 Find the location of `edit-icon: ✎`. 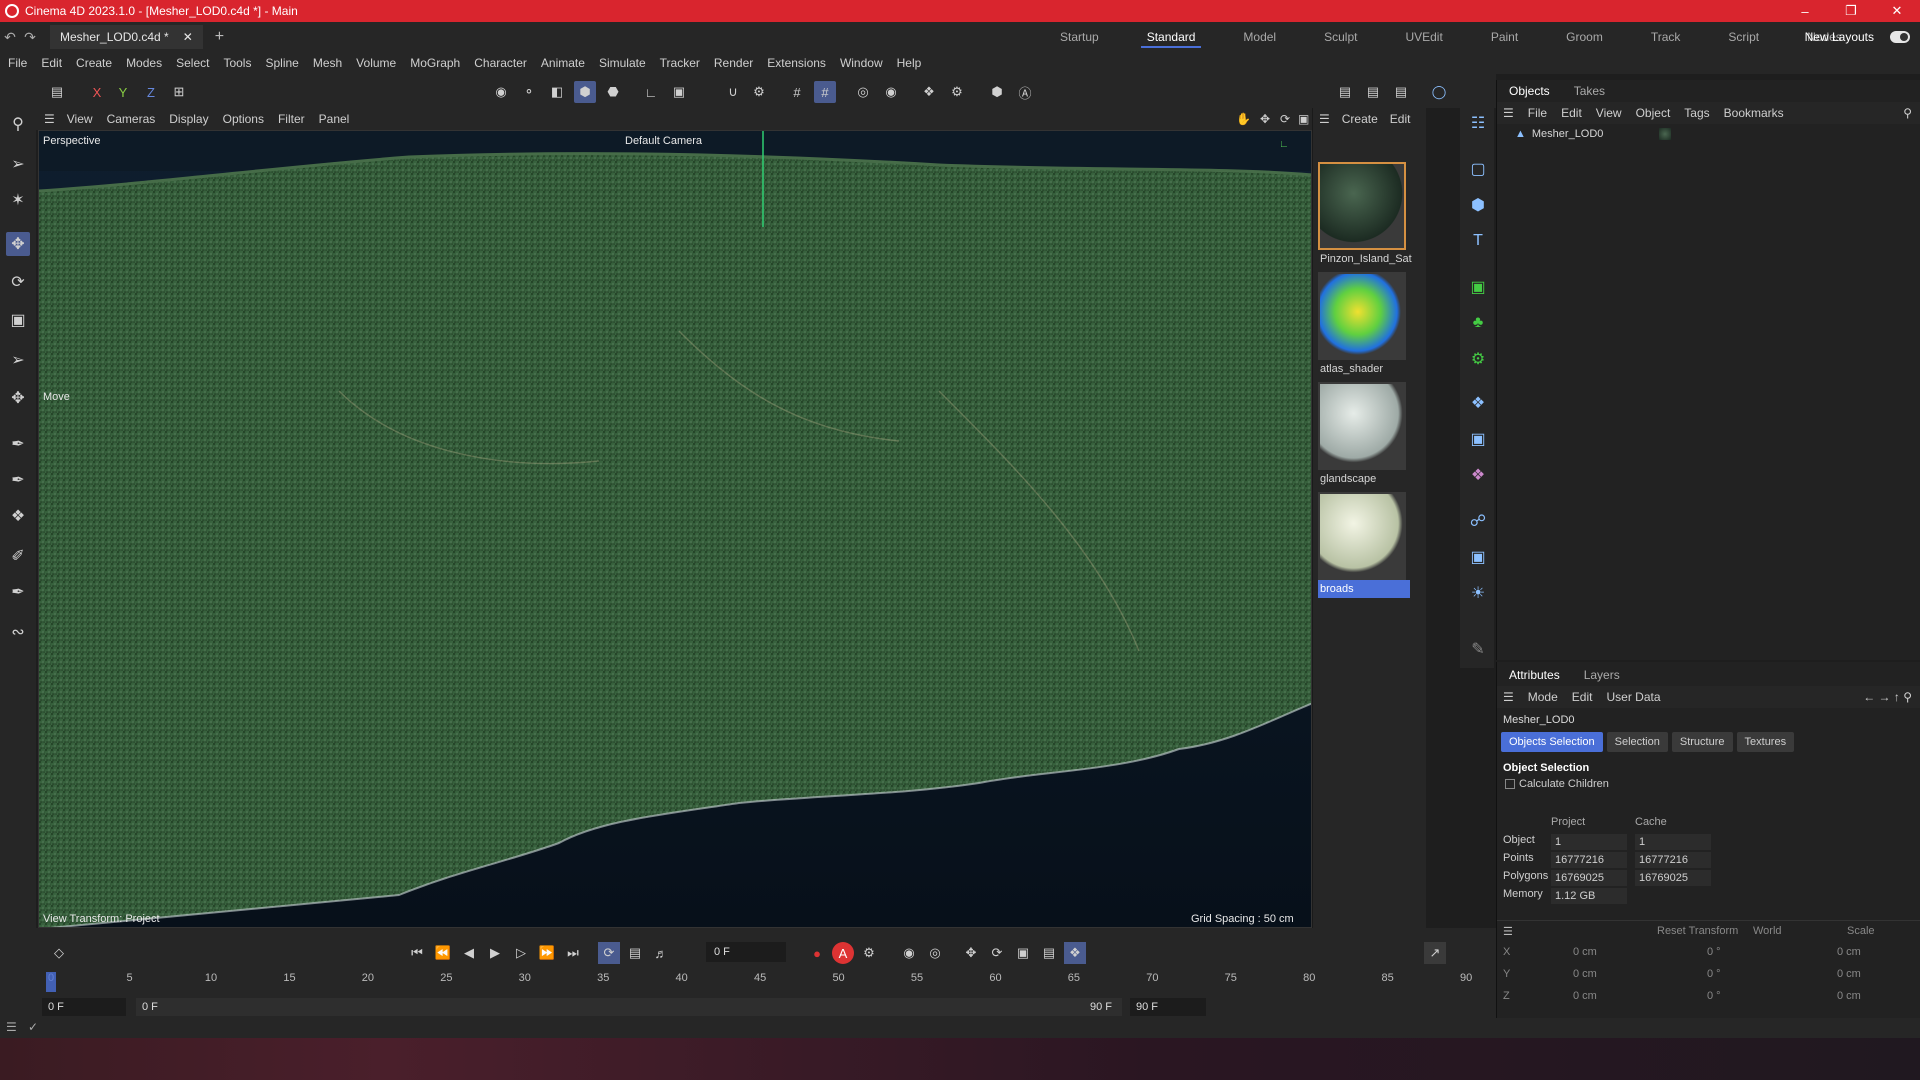

edit-icon: ✎ is located at coordinates (1478, 649).